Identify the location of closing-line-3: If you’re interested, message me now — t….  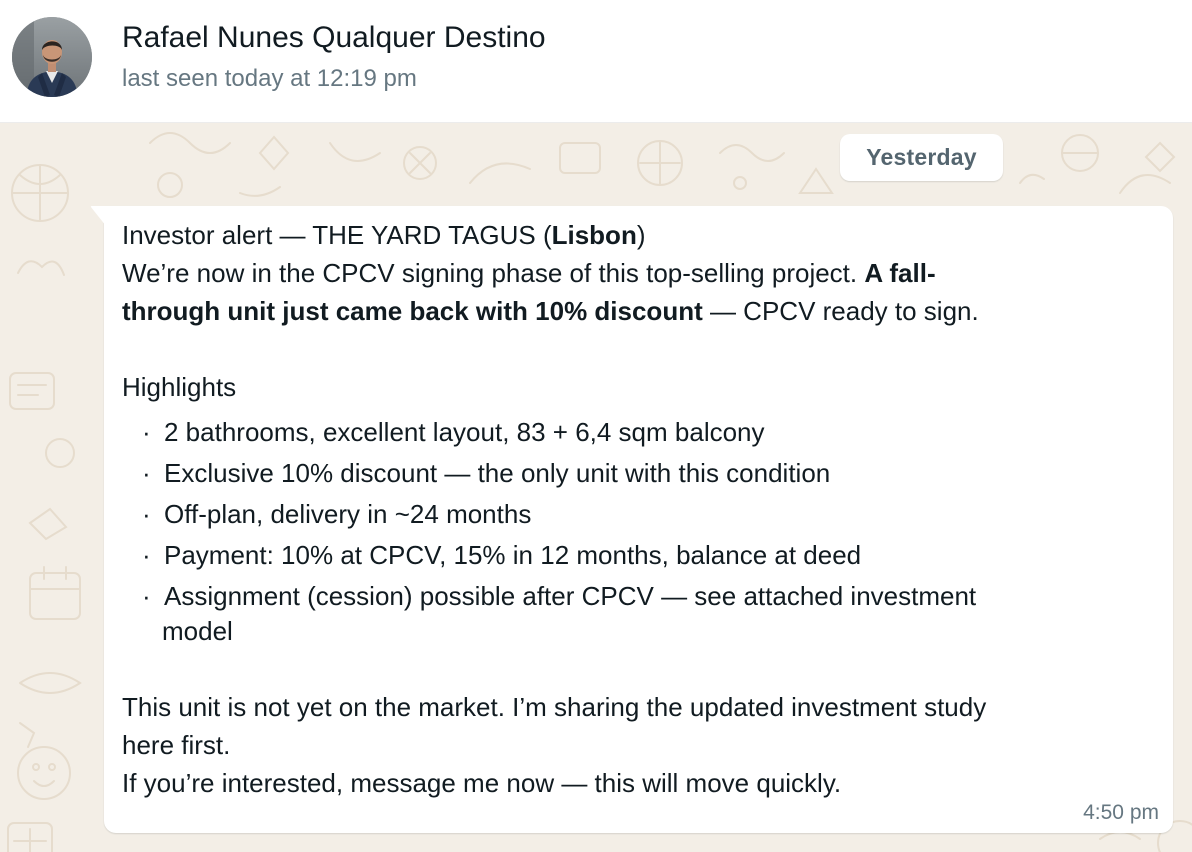
(482, 783).